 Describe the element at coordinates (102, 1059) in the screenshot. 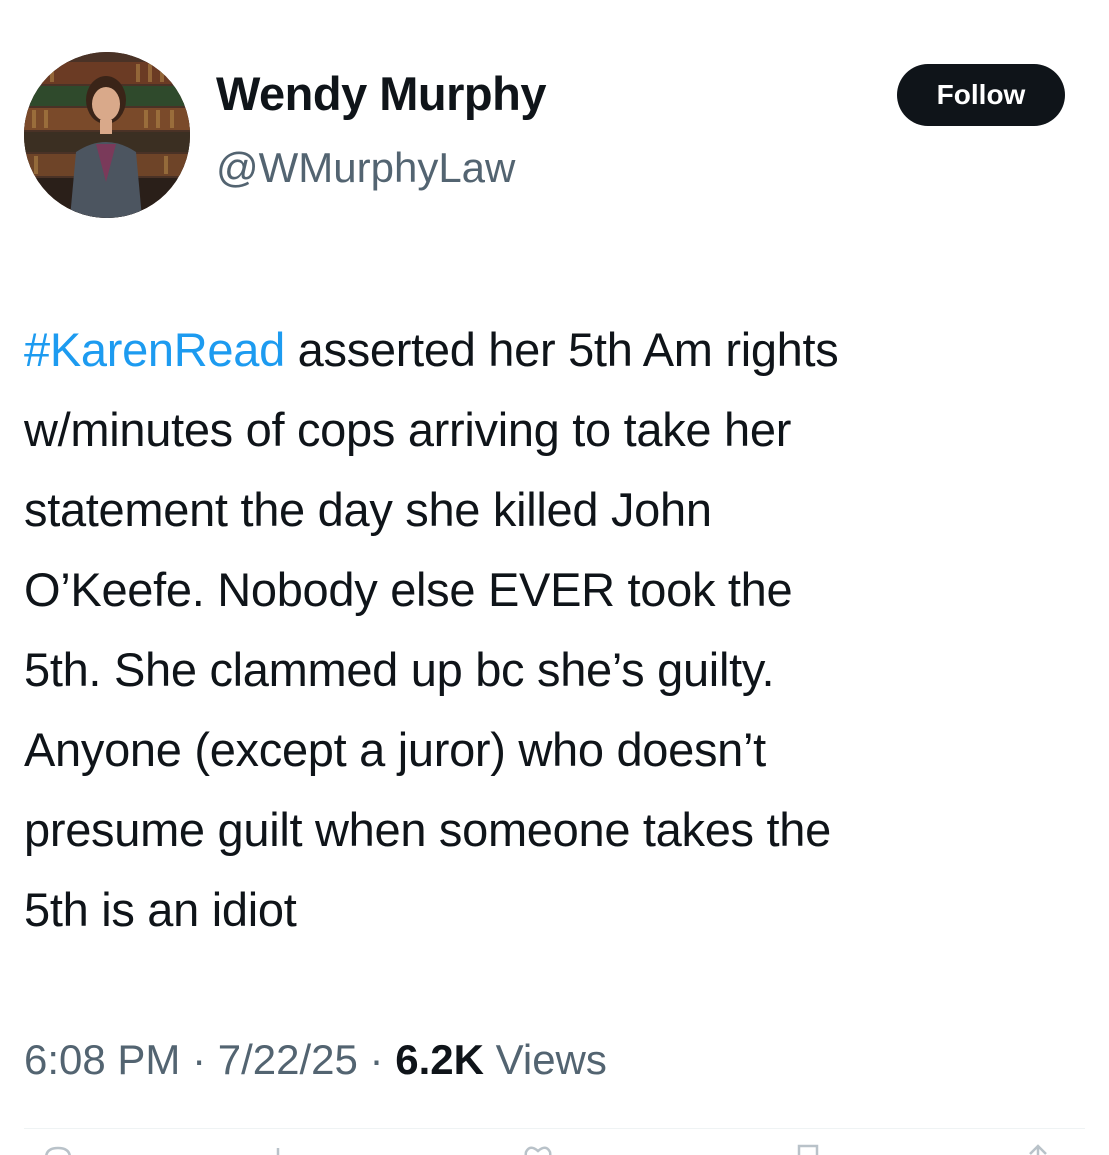

I see `tweet-time: 6:08 PM` at that location.